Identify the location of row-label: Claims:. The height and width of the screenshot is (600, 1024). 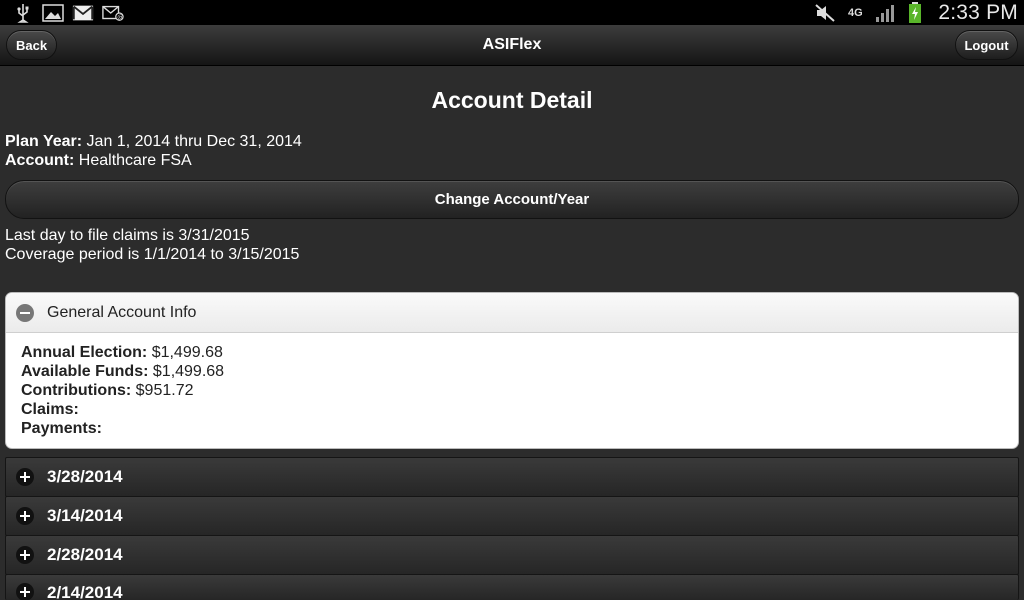
(50, 409).